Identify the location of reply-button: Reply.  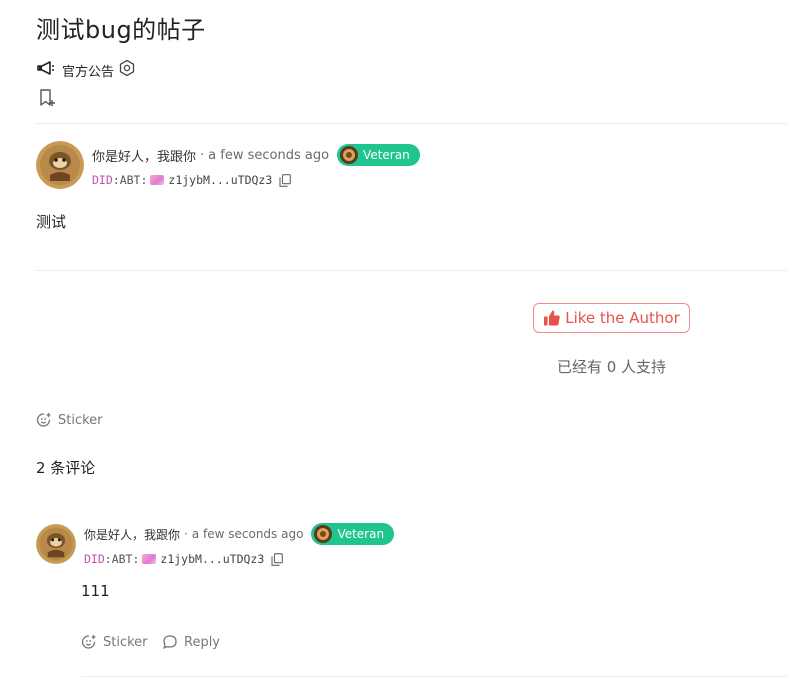
(191, 642).